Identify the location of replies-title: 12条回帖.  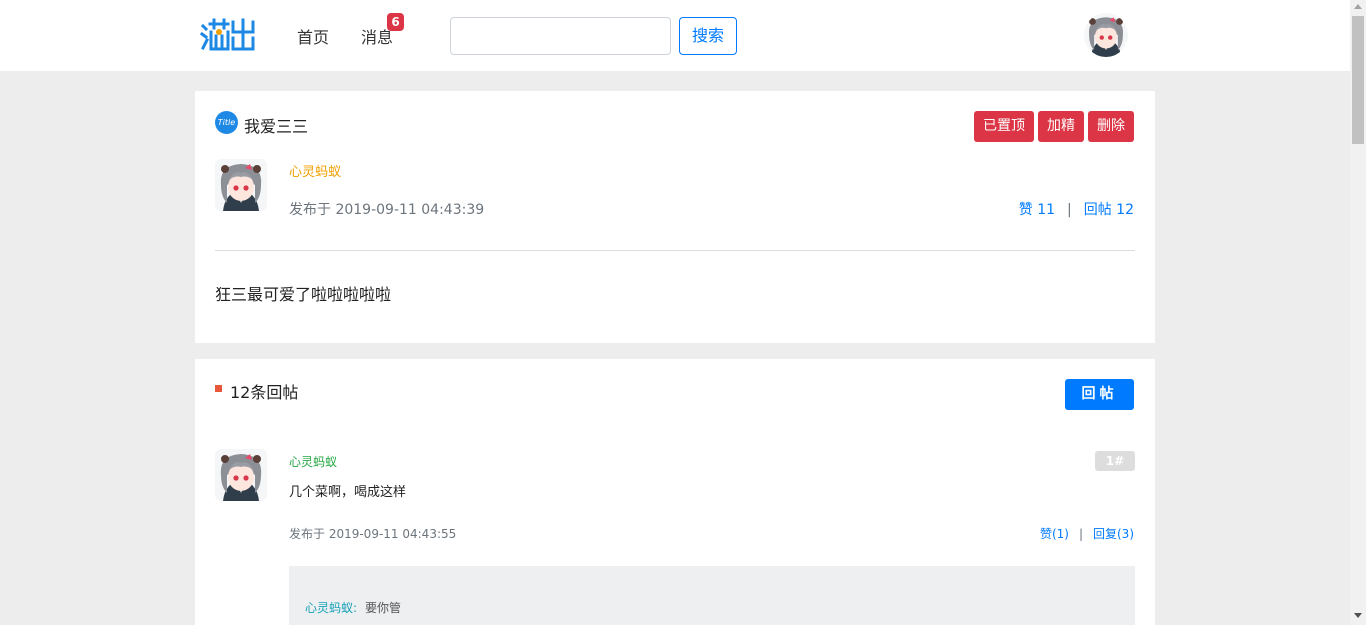
(264, 392).